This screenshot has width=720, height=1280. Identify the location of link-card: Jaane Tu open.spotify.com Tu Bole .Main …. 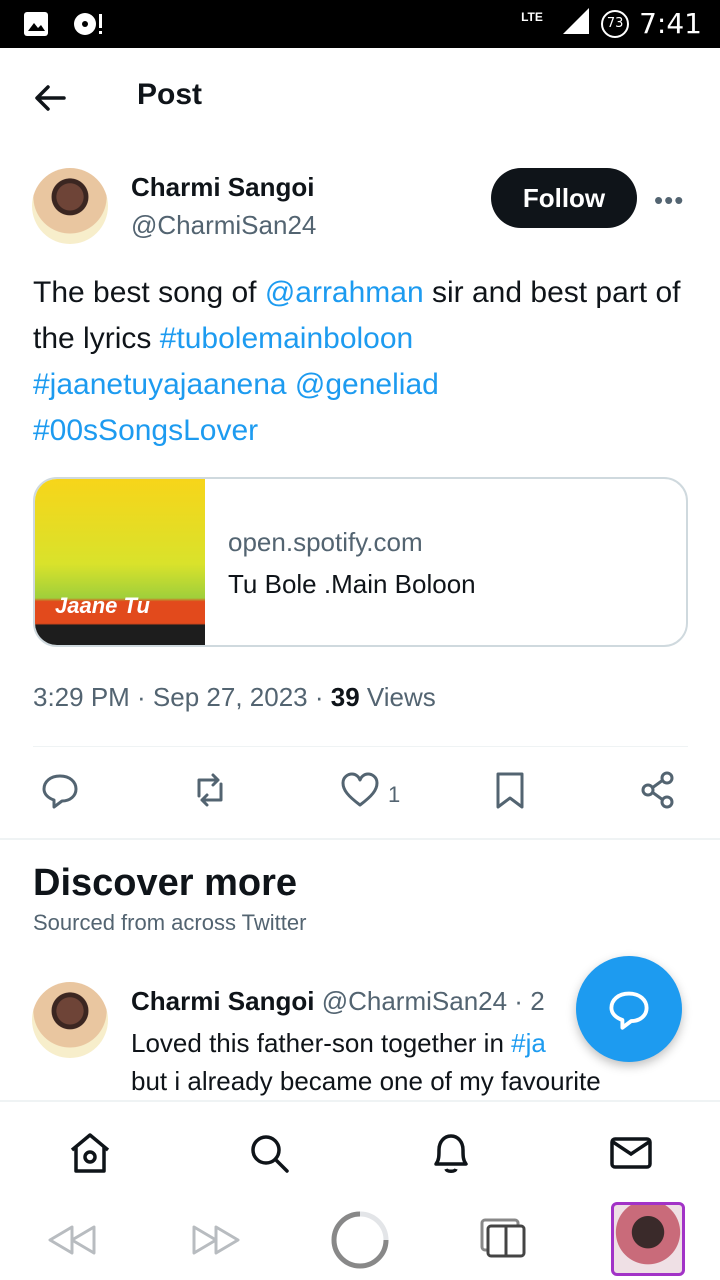
(360, 562).